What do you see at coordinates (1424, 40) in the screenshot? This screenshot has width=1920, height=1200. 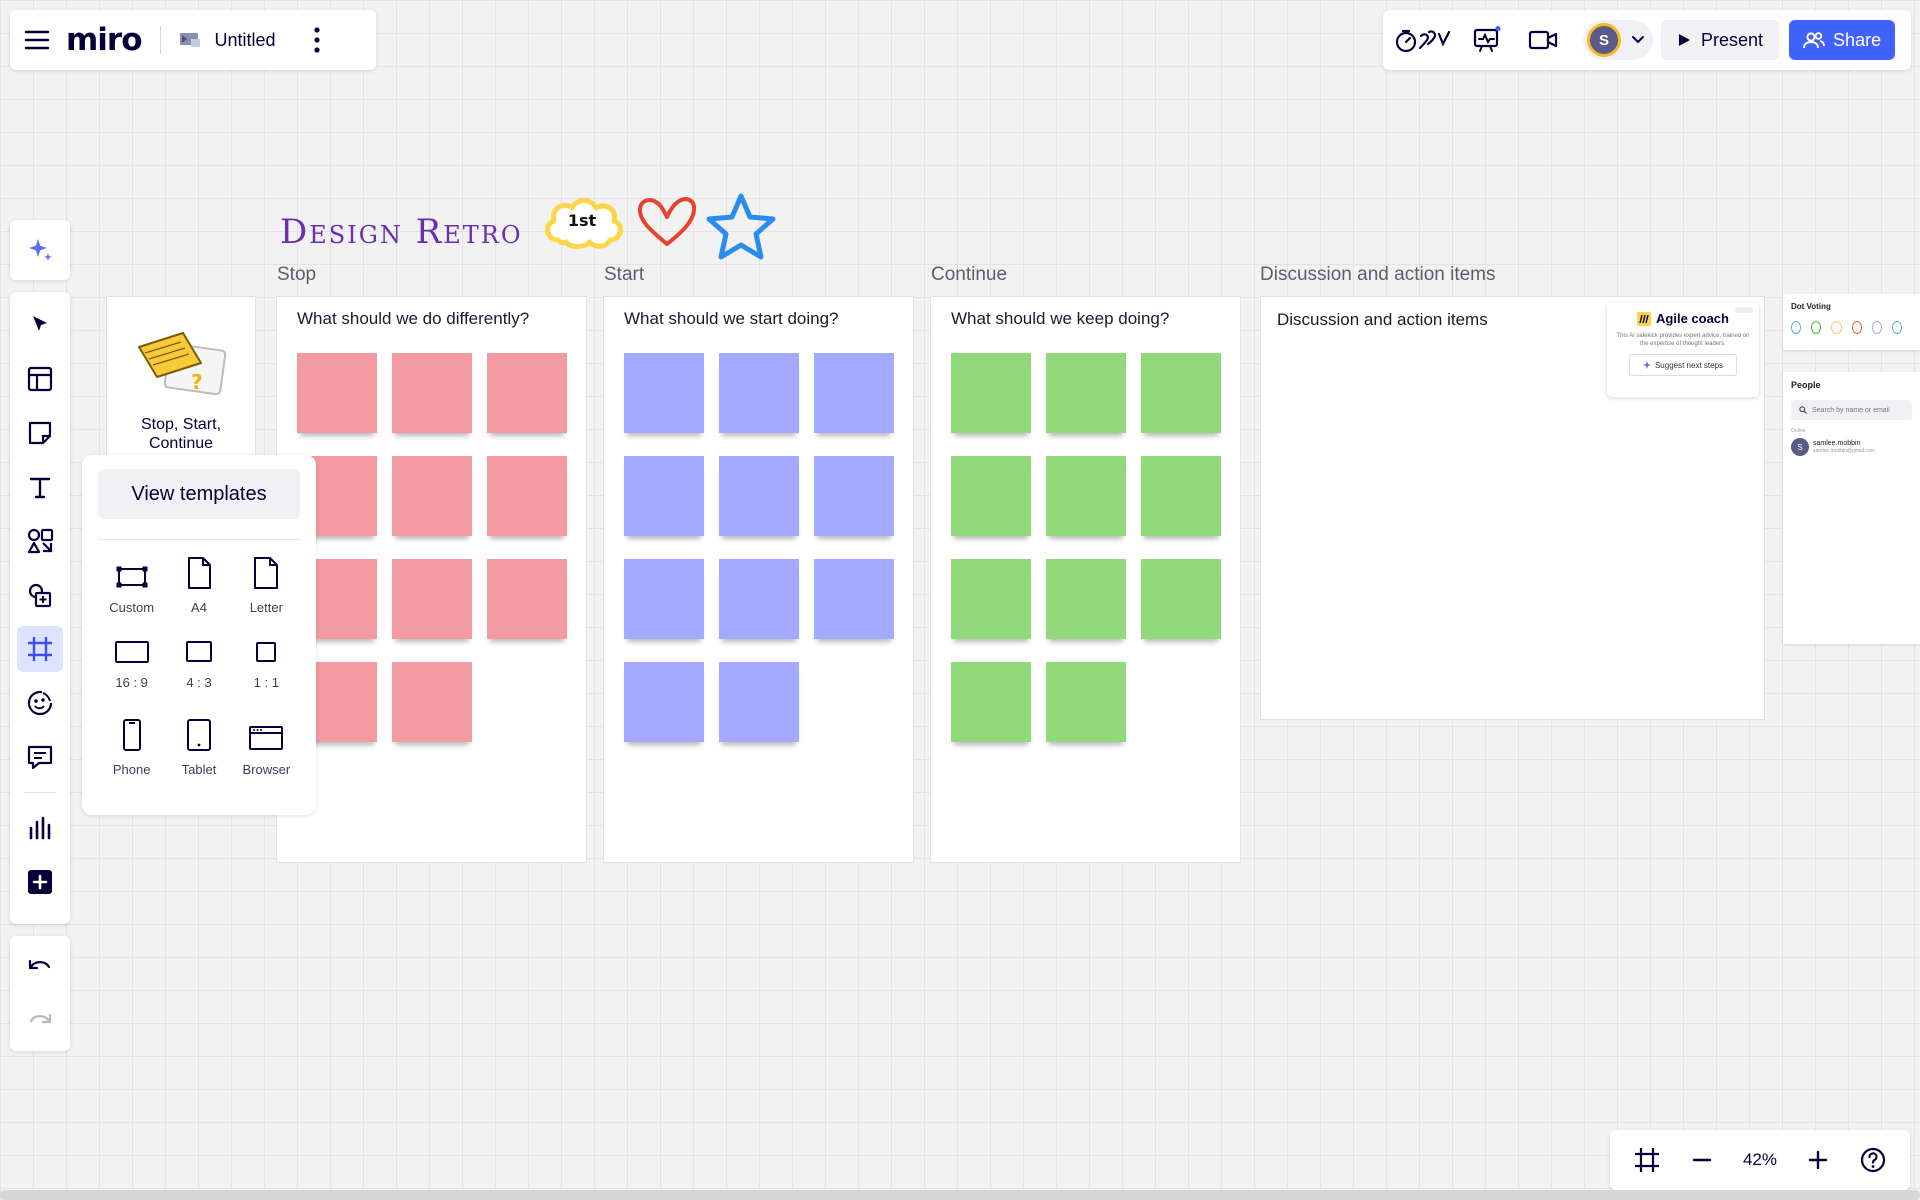 I see `timer-reactions-icon` at bounding box center [1424, 40].